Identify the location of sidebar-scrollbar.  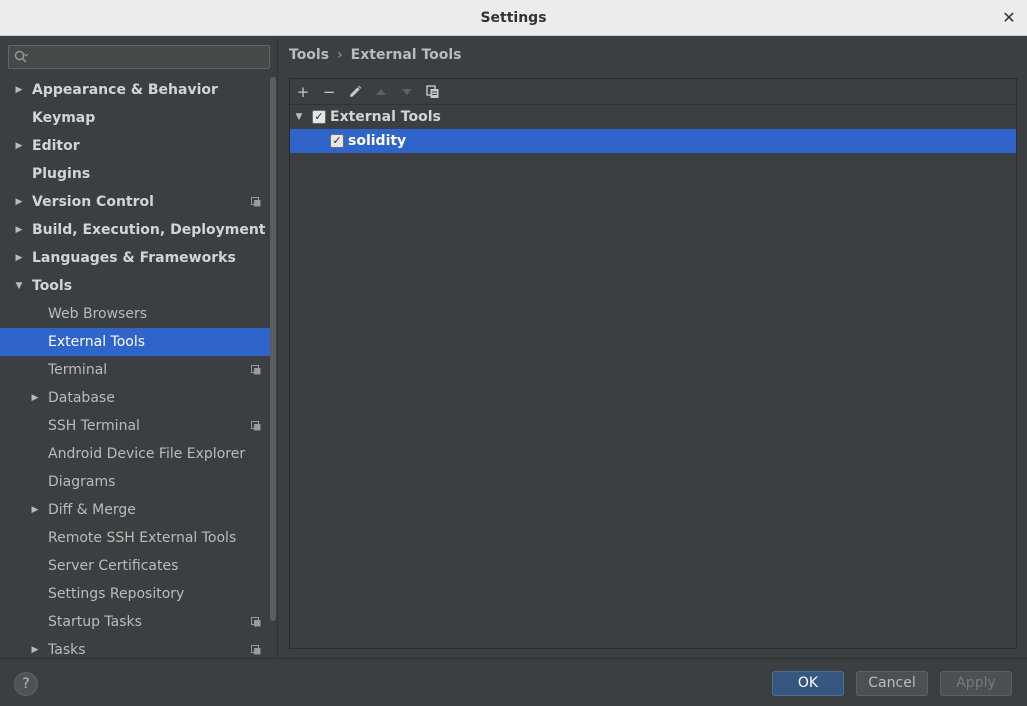
(273, 349).